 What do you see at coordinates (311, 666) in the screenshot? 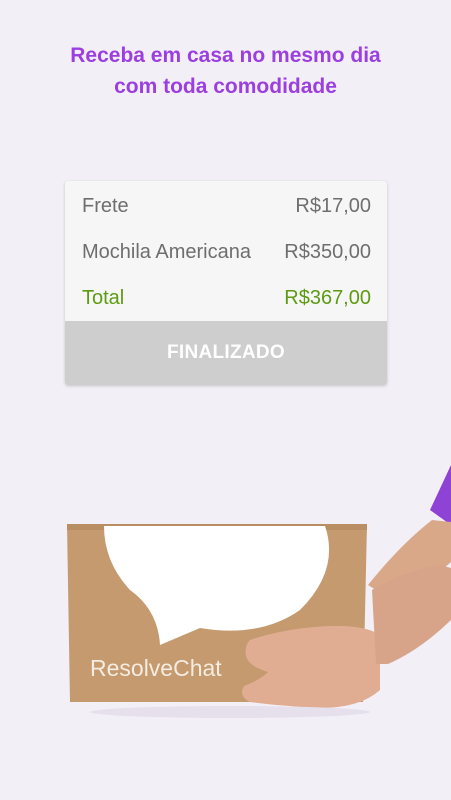
I see `front-hand-shape` at bounding box center [311, 666].